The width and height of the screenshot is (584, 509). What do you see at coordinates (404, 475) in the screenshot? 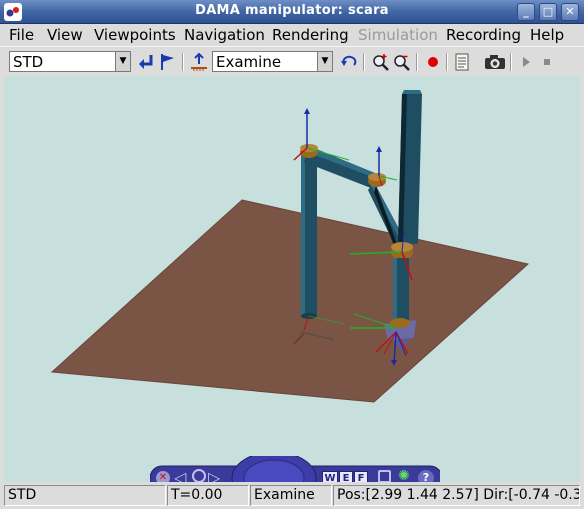
I see `headlight-icon: ✺` at bounding box center [404, 475].